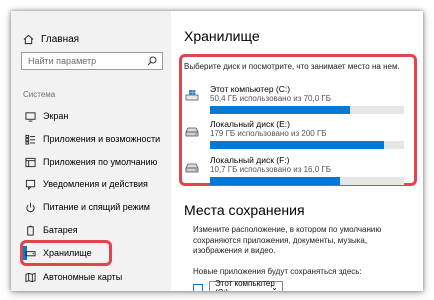 The width and height of the screenshot is (434, 300). Describe the element at coordinates (30, 184) in the screenshot. I see `notifications-icon` at that location.